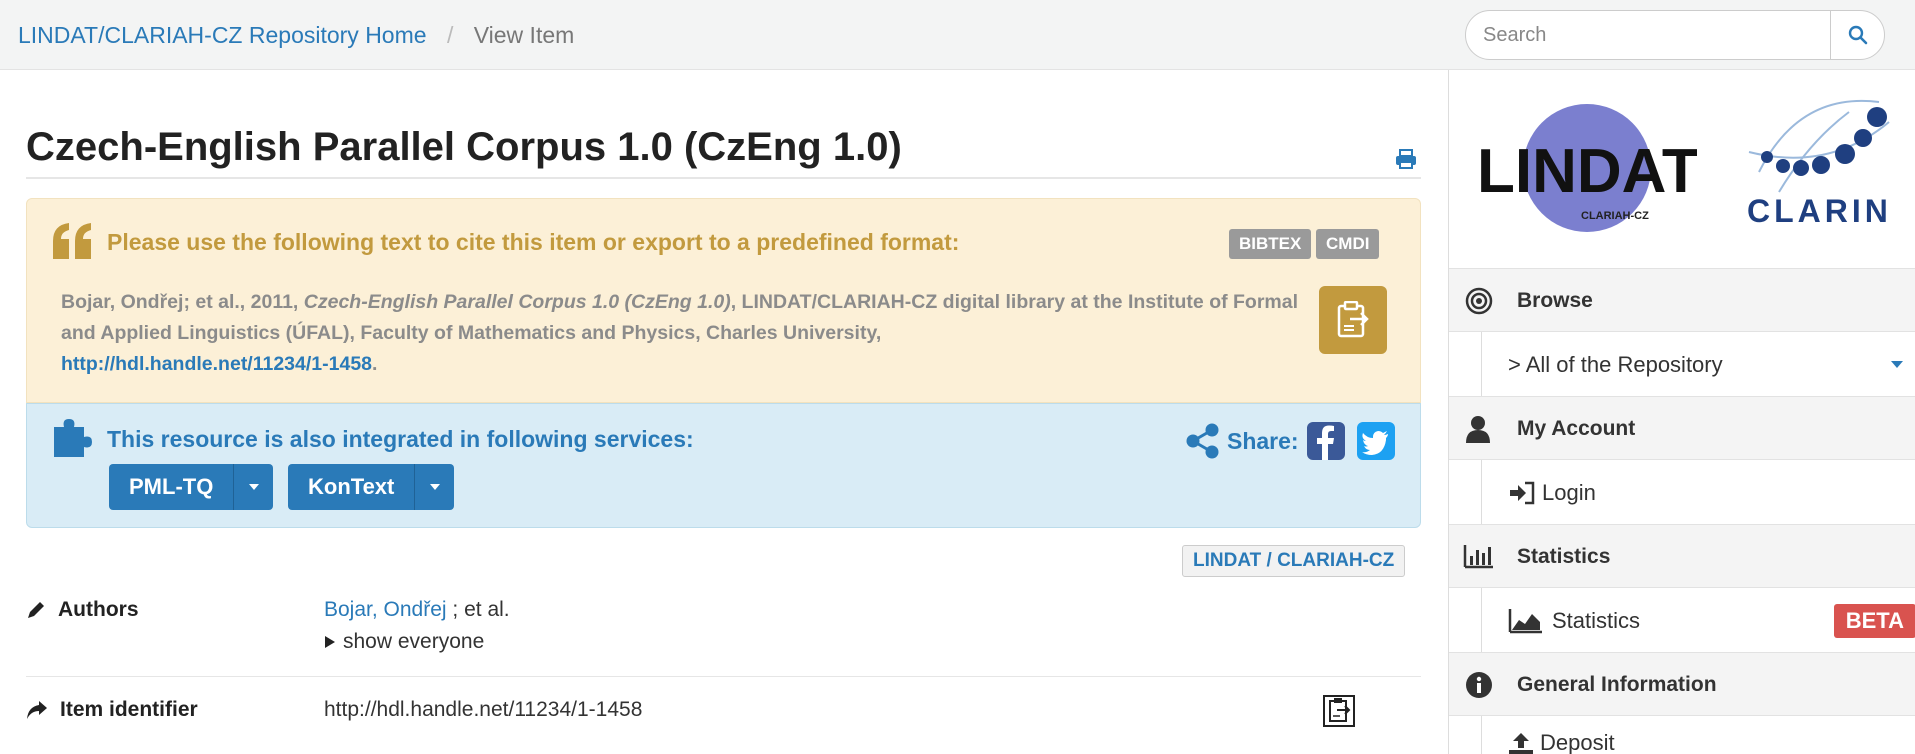 Image resolution: width=1915 pixels, height=754 pixels. Describe the element at coordinates (330, 642) in the screenshot. I see `triangle-right-icon` at that location.